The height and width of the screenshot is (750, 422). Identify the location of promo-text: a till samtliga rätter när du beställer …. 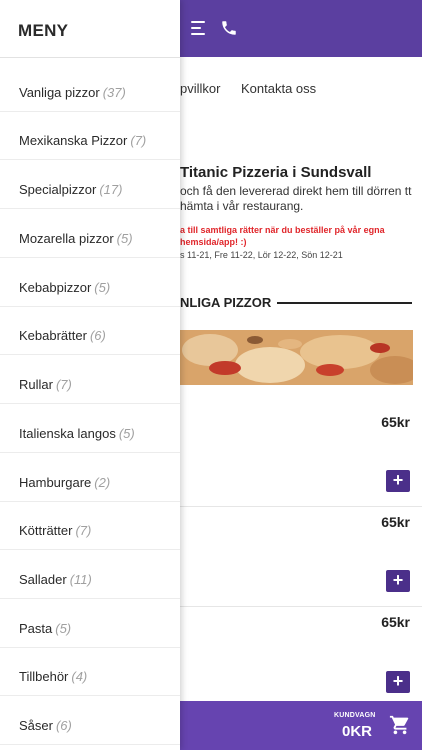
(282, 236).